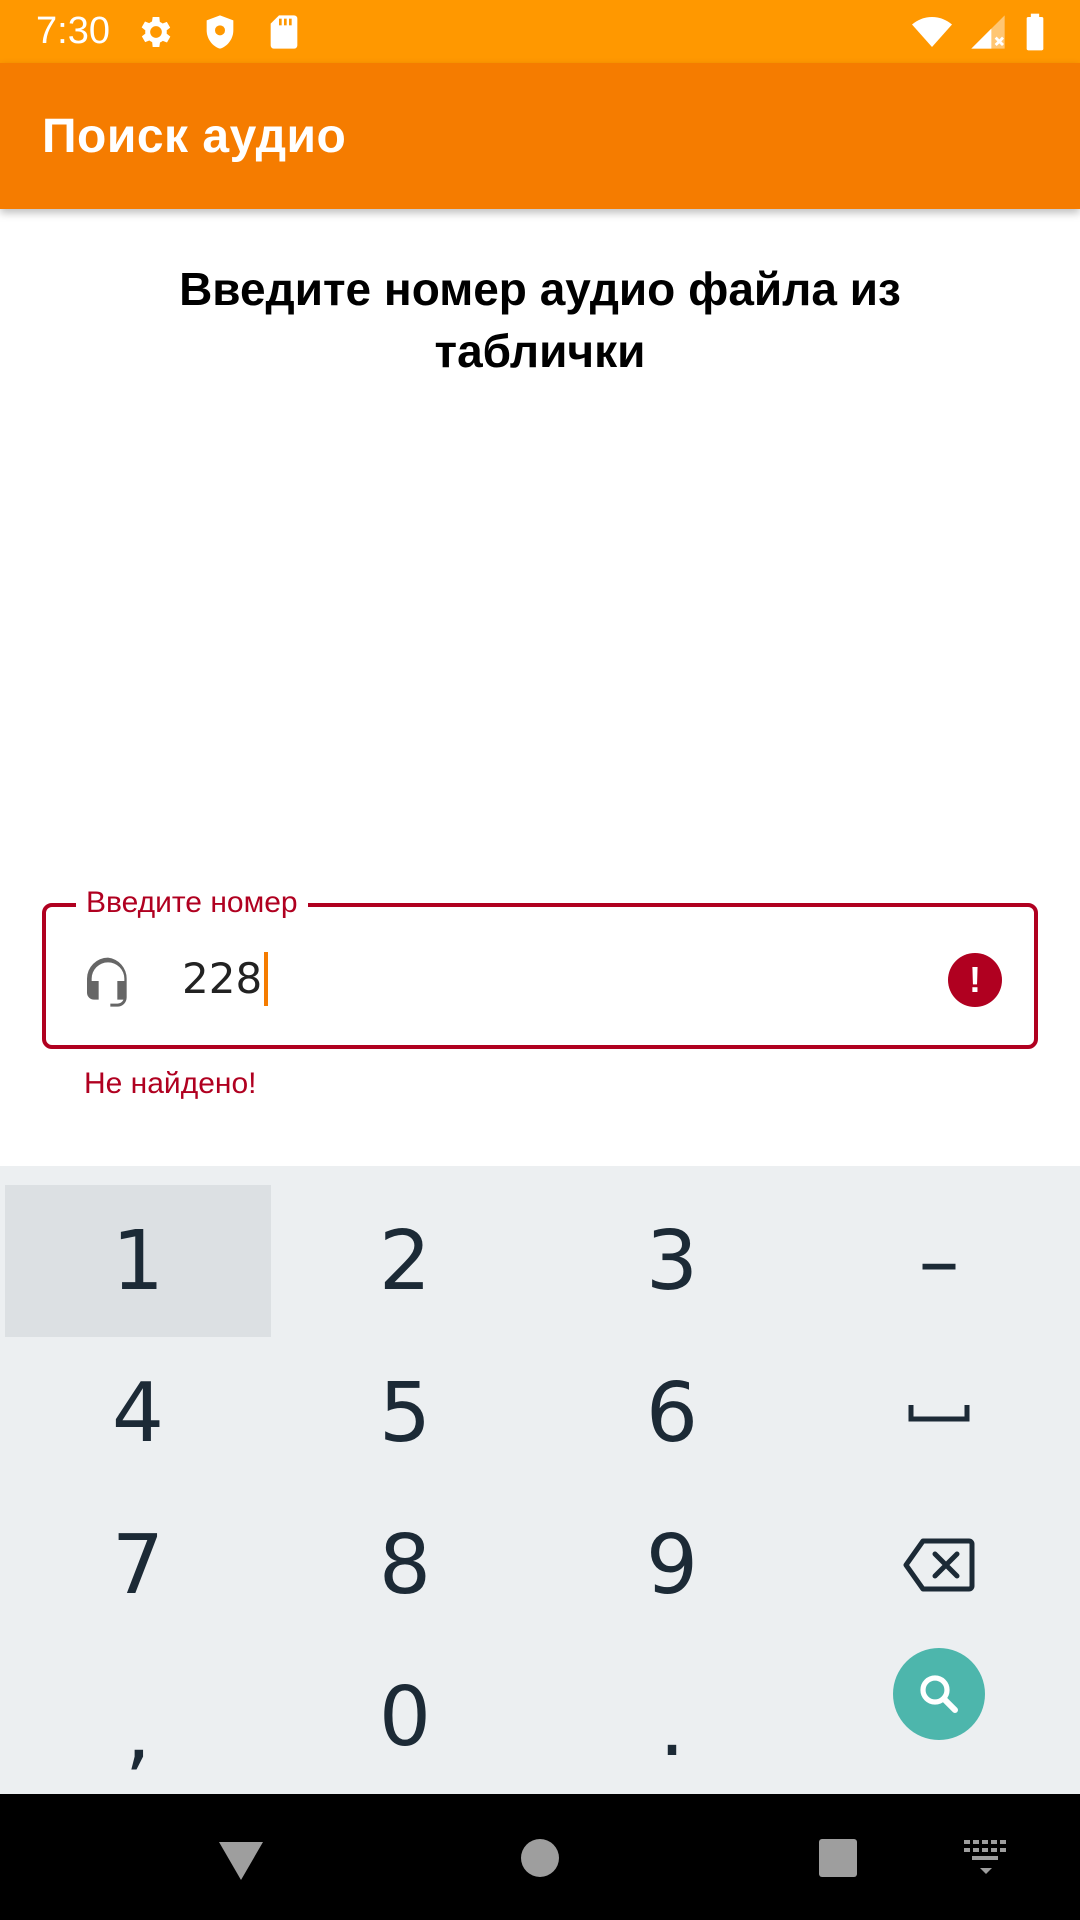  I want to click on key-4: 4, so click(138, 1413).